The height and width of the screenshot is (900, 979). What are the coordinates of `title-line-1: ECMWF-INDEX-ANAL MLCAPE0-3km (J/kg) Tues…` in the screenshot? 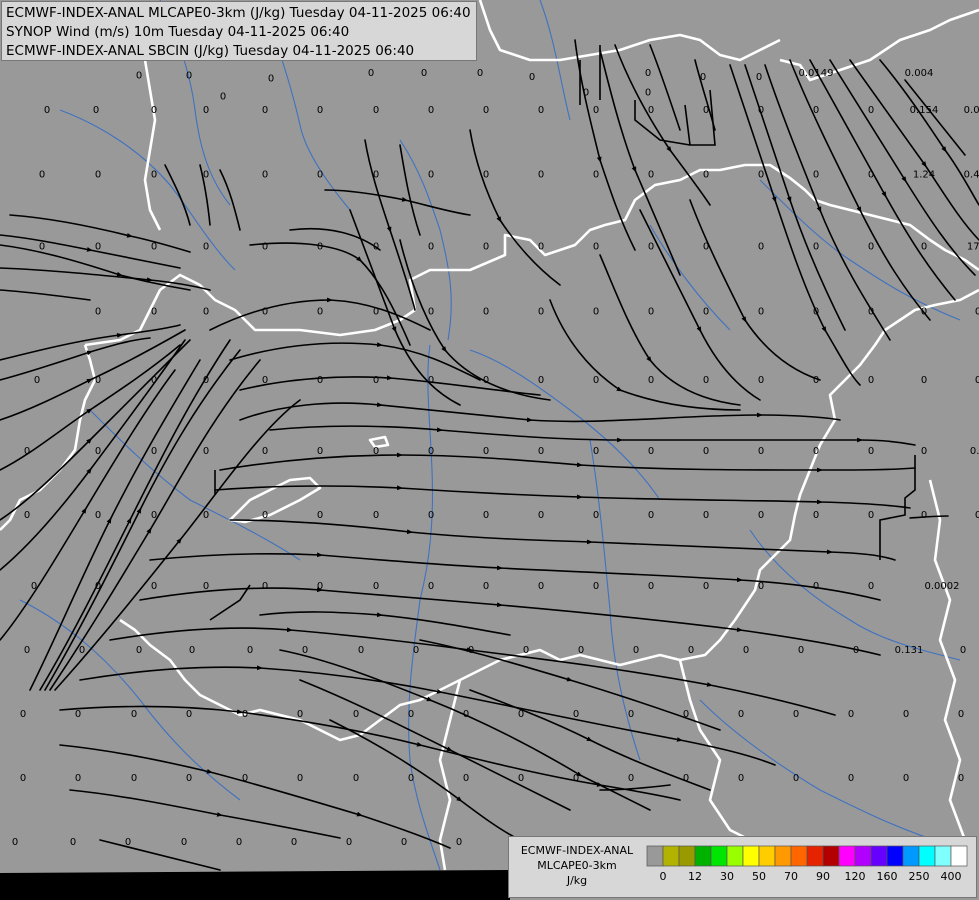 It's located at (238, 13).